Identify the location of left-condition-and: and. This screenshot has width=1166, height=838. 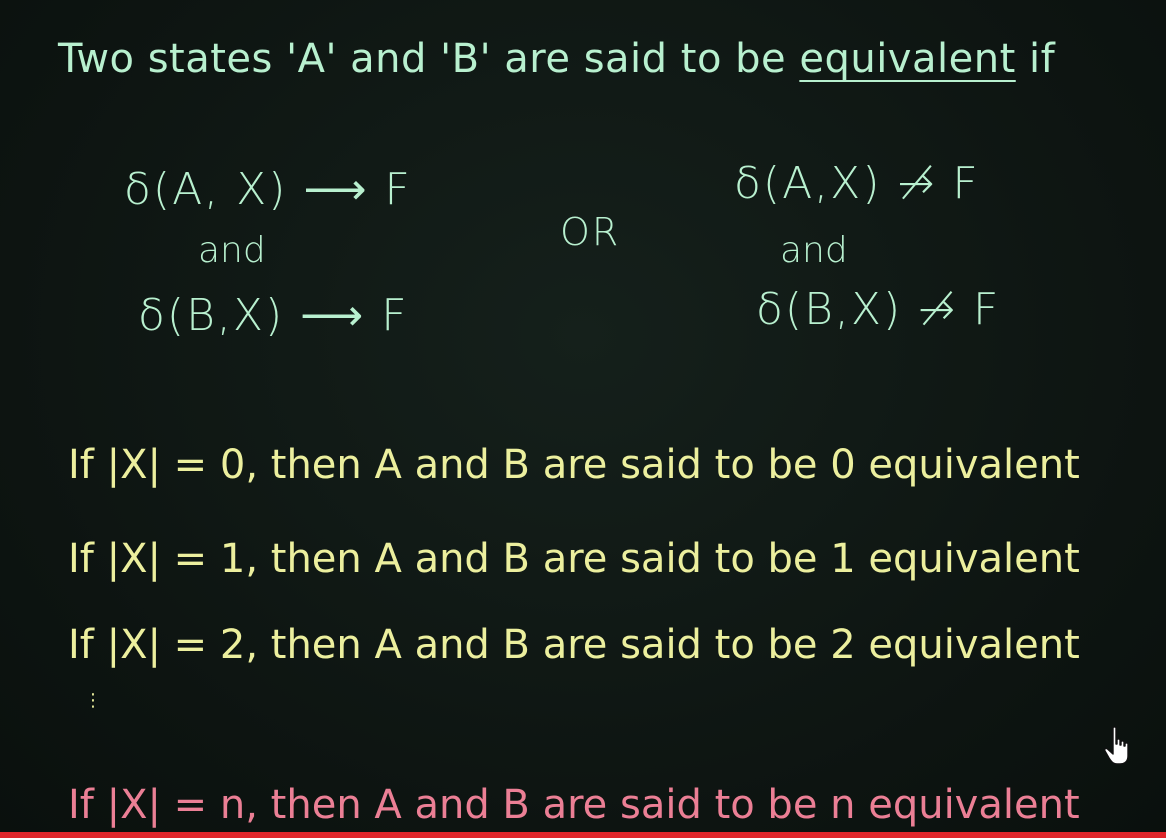
(232, 250).